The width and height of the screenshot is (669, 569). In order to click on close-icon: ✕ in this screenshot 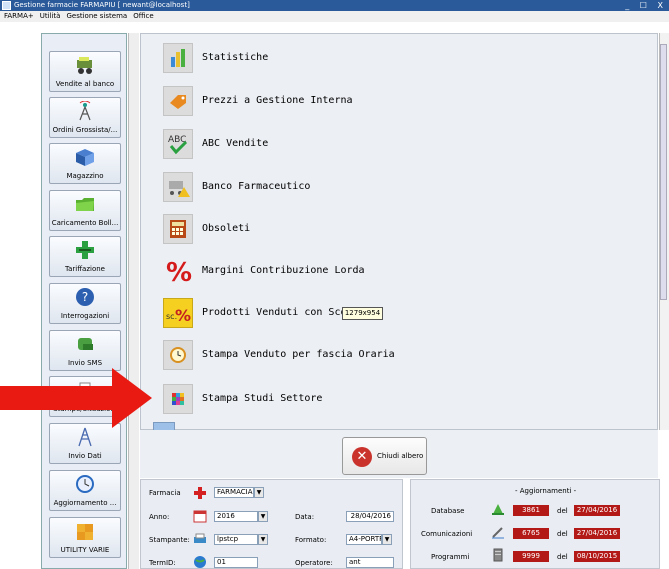, I will do `click(362, 457)`.